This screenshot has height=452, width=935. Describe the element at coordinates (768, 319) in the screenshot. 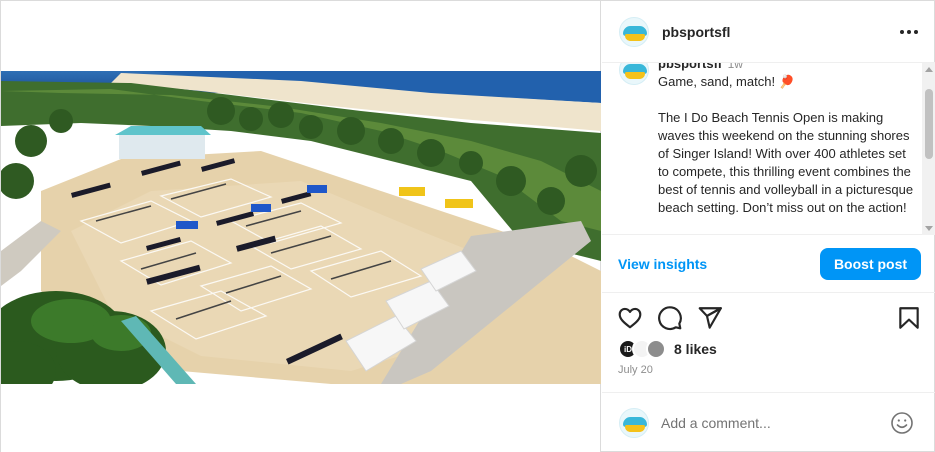

I see `action-bar` at that location.